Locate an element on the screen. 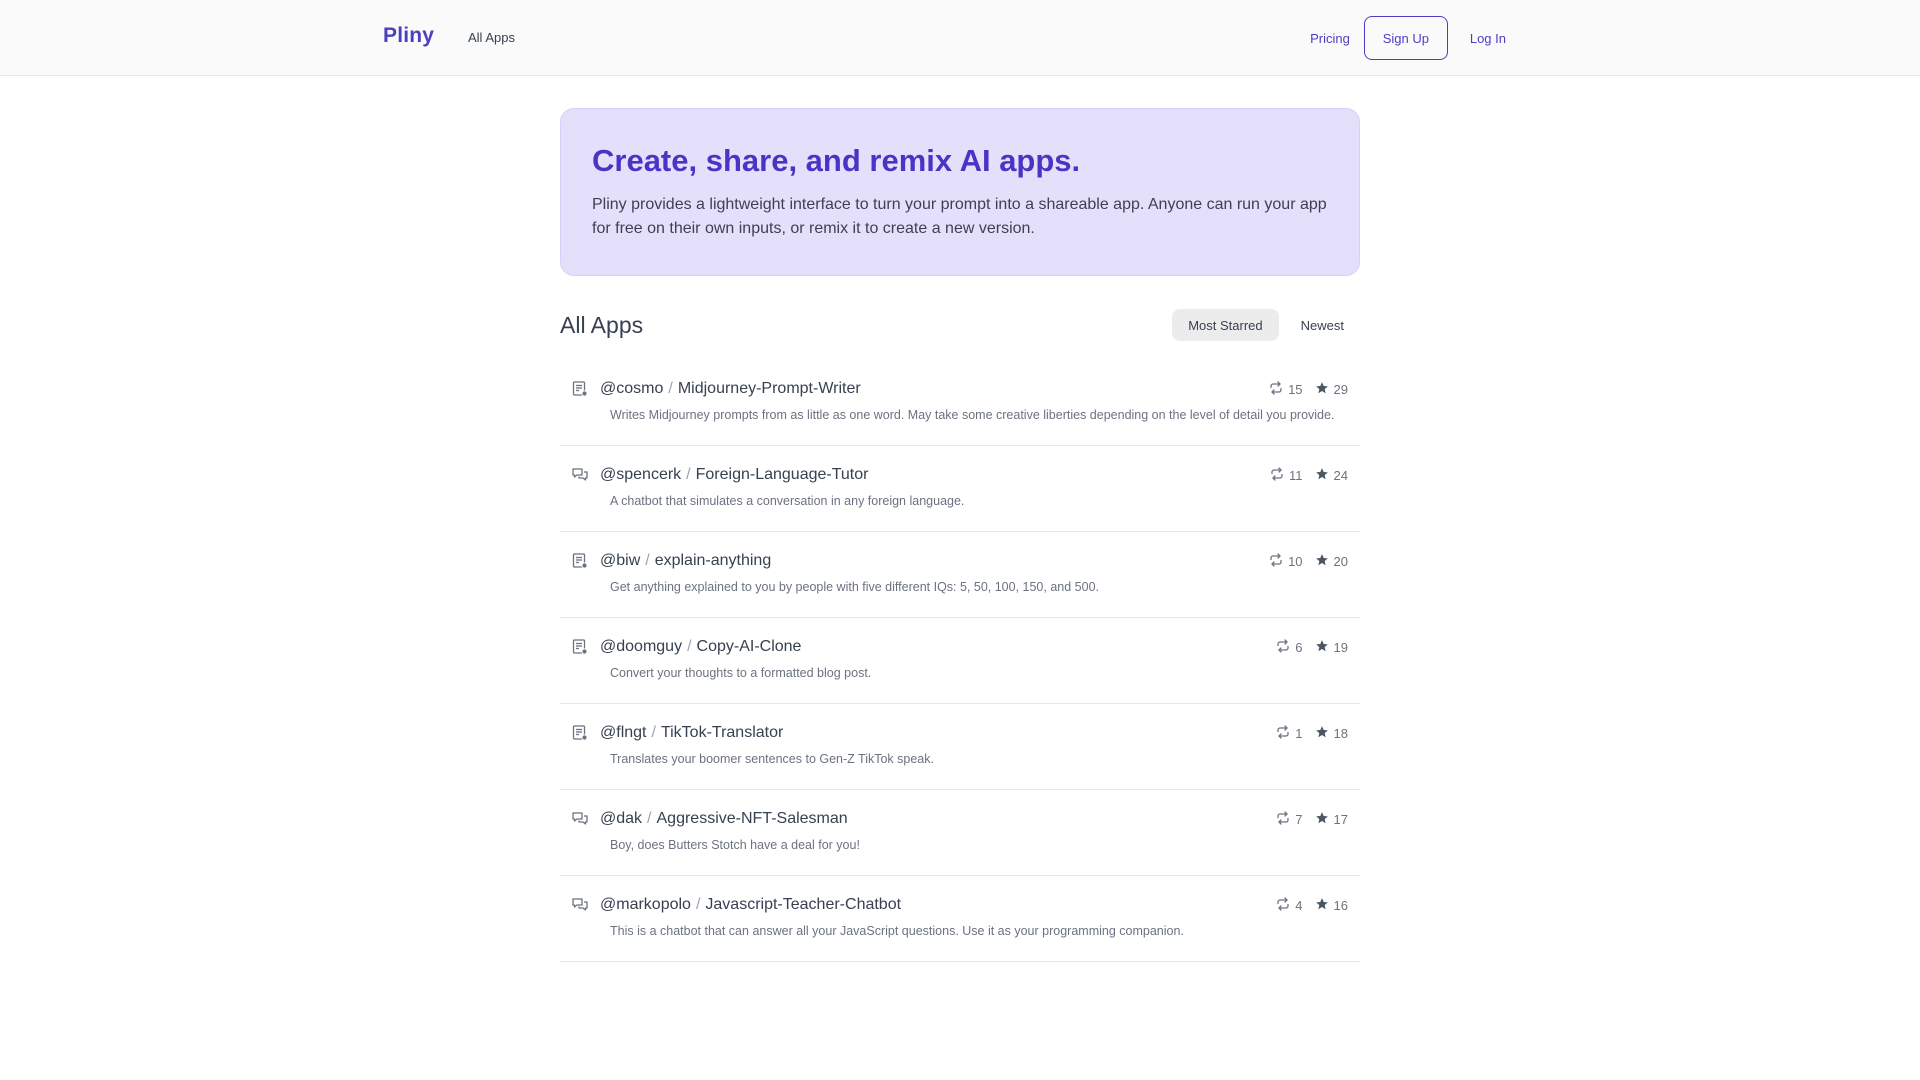 Image resolution: width=1920 pixels, height=1080 pixels. remix-count-value: 1 is located at coordinates (1299, 733).